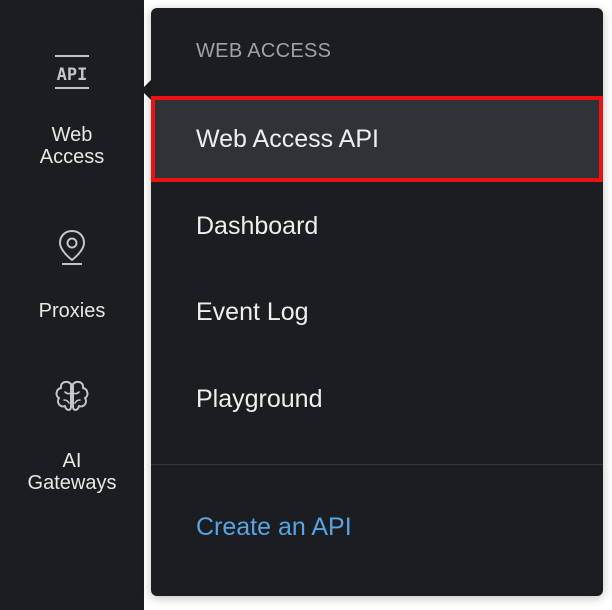  I want to click on svg-text: API, so click(72, 75).